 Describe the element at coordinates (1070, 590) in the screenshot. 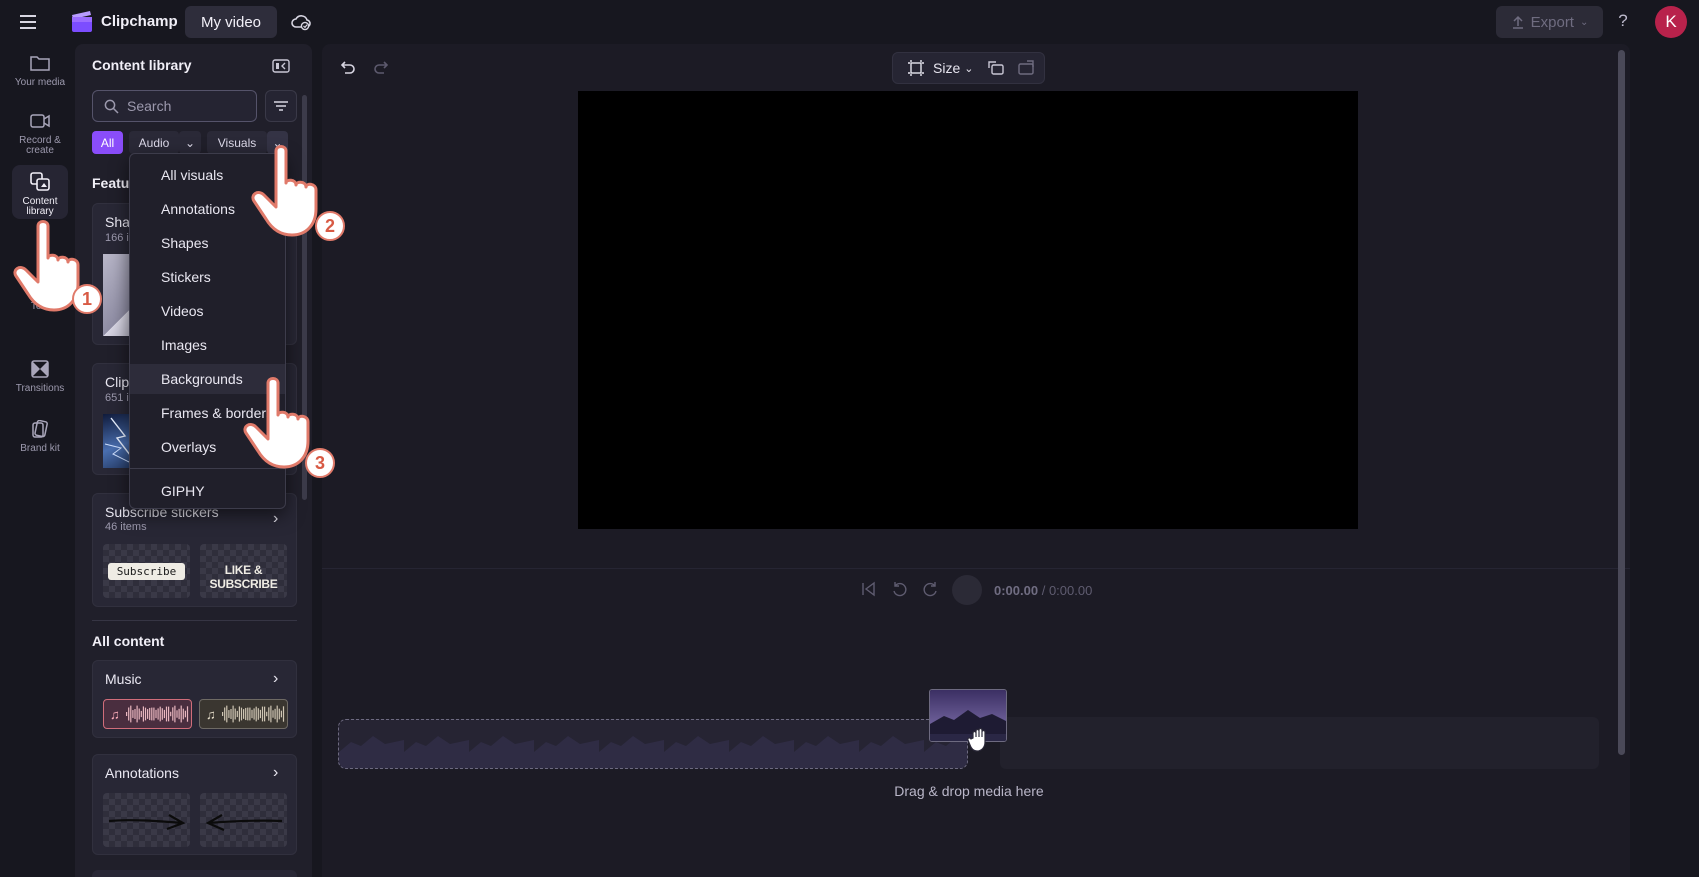

I see `total-time: 0:00.00` at that location.